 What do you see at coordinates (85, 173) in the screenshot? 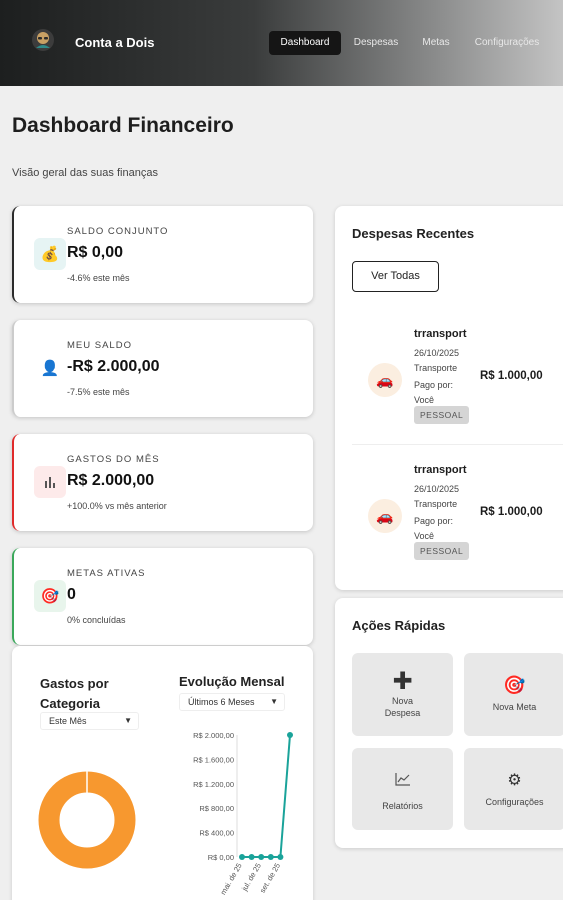
I see `page-subtitle: Visão geral das suas finanças` at bounding box center [85, 173].